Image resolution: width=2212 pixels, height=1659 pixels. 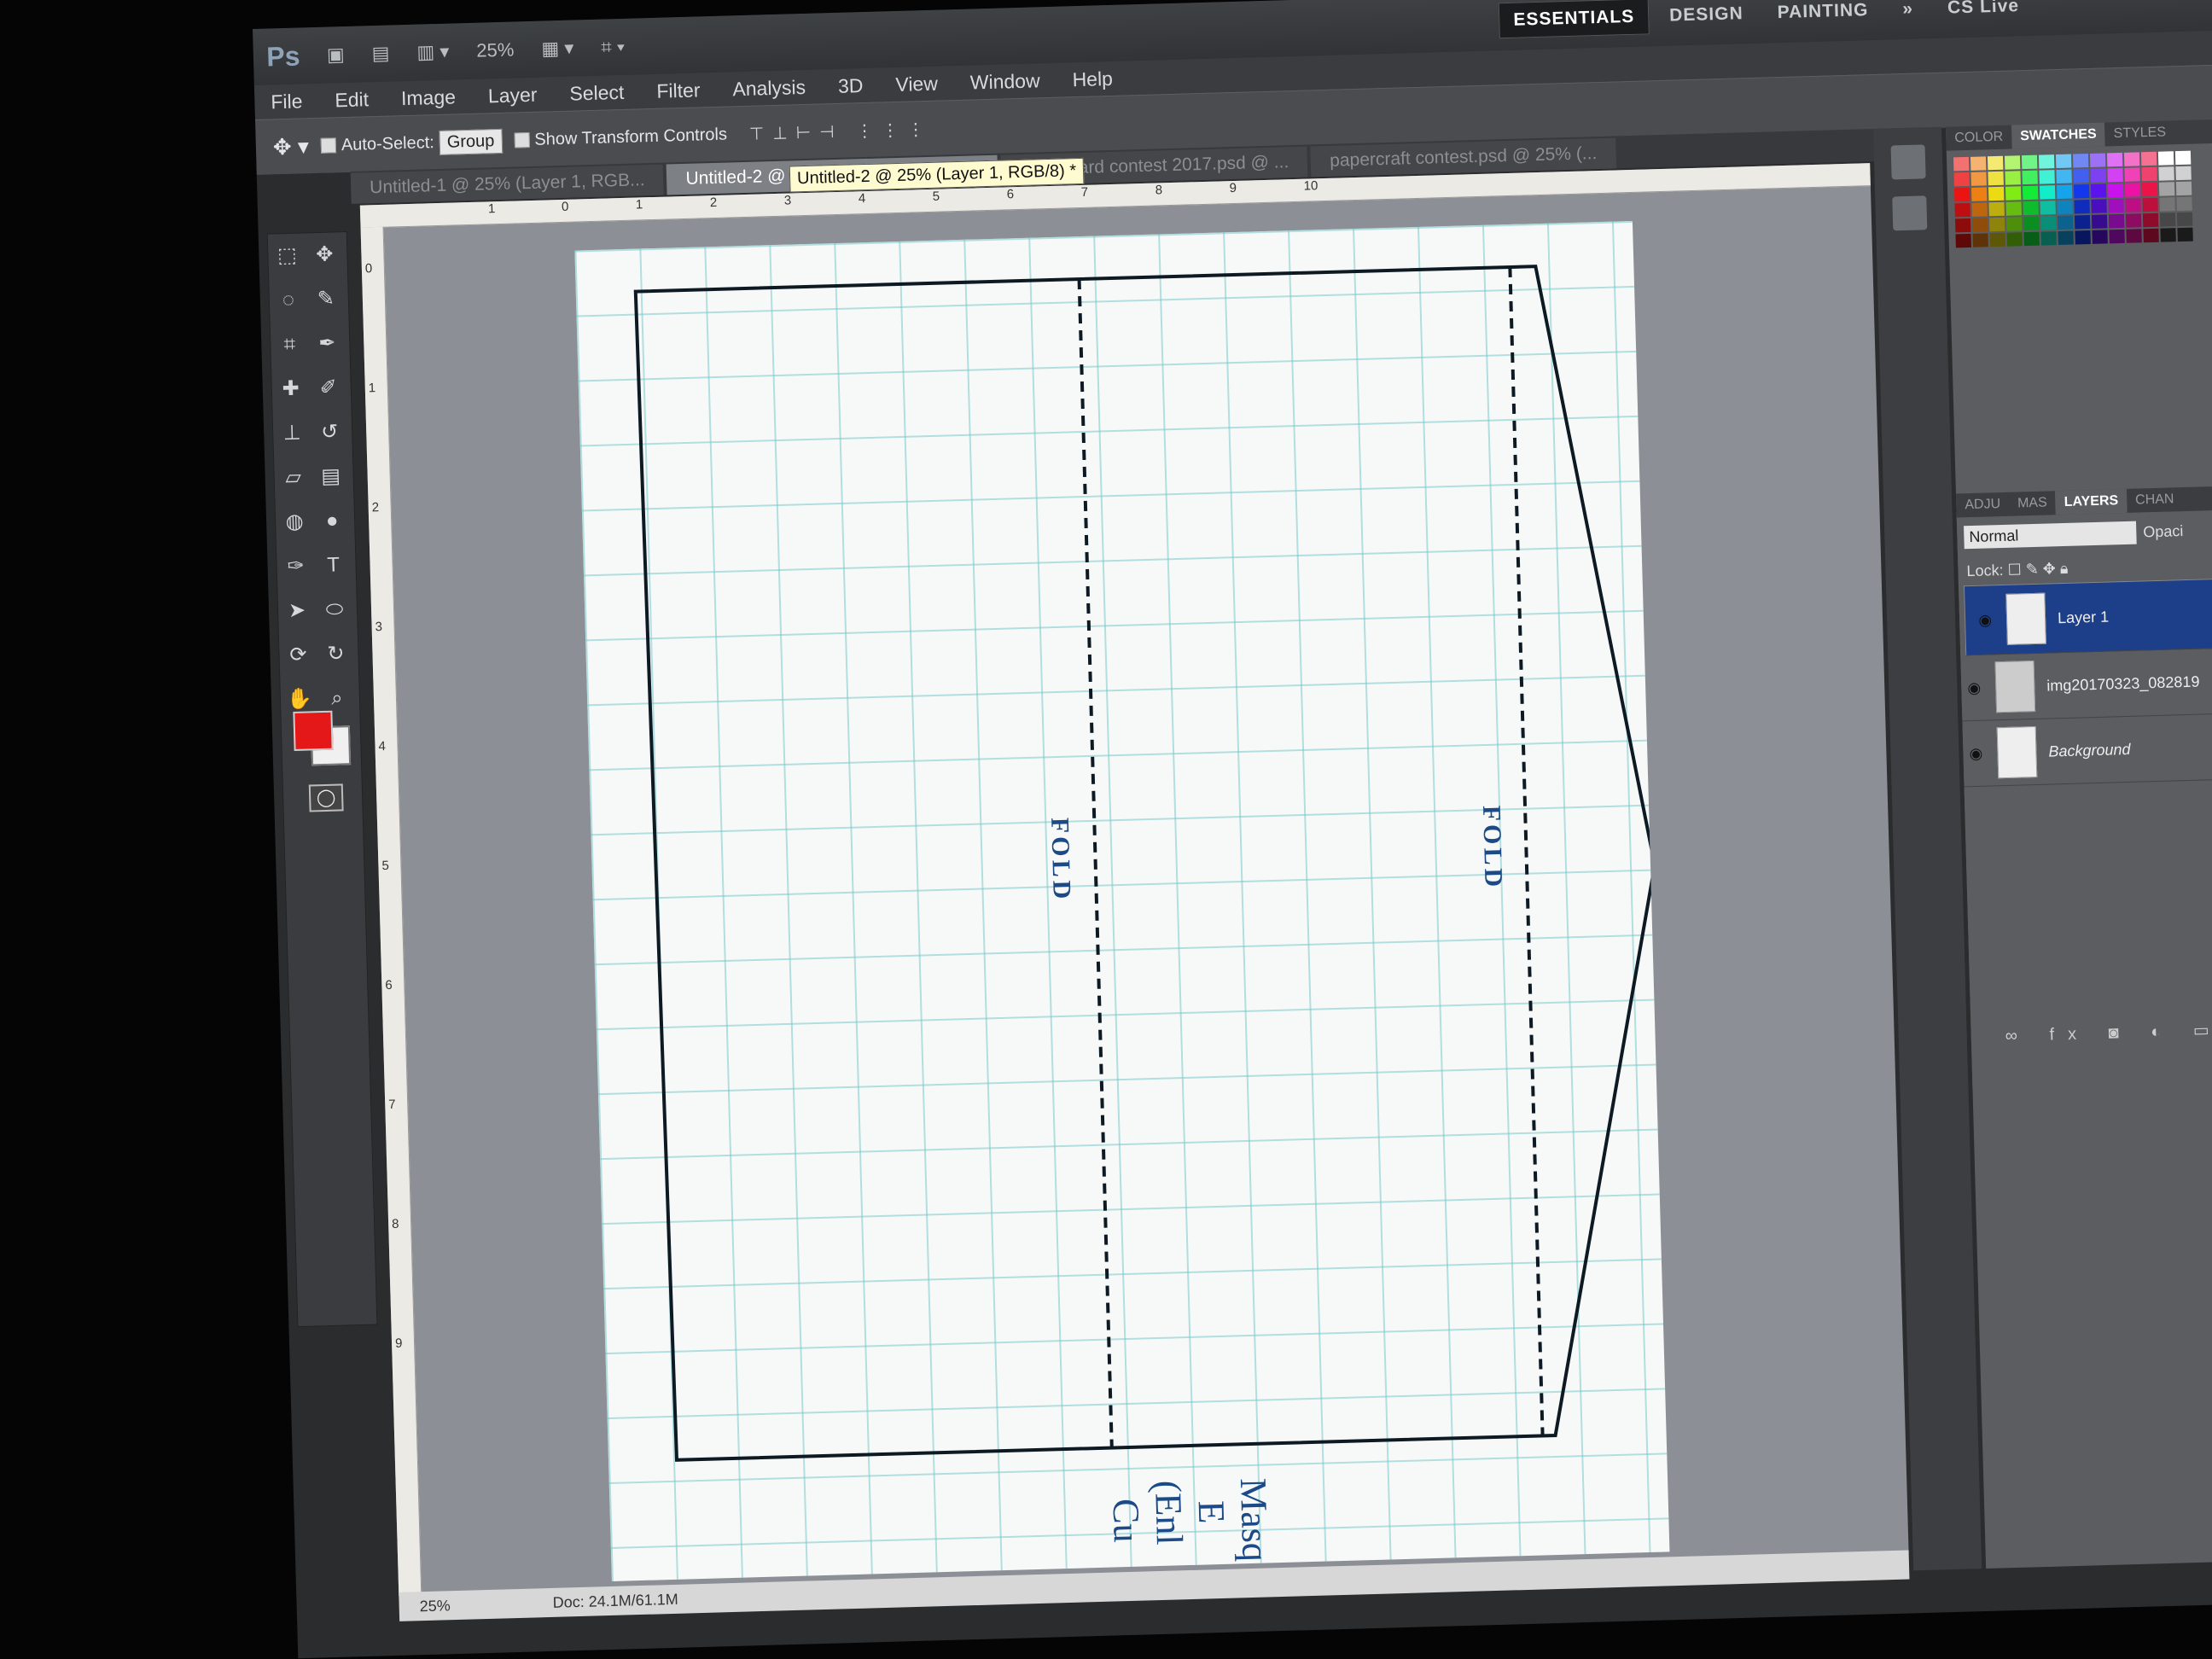 I want to click on actions-panel-icon, so click(x=1910, y=213).